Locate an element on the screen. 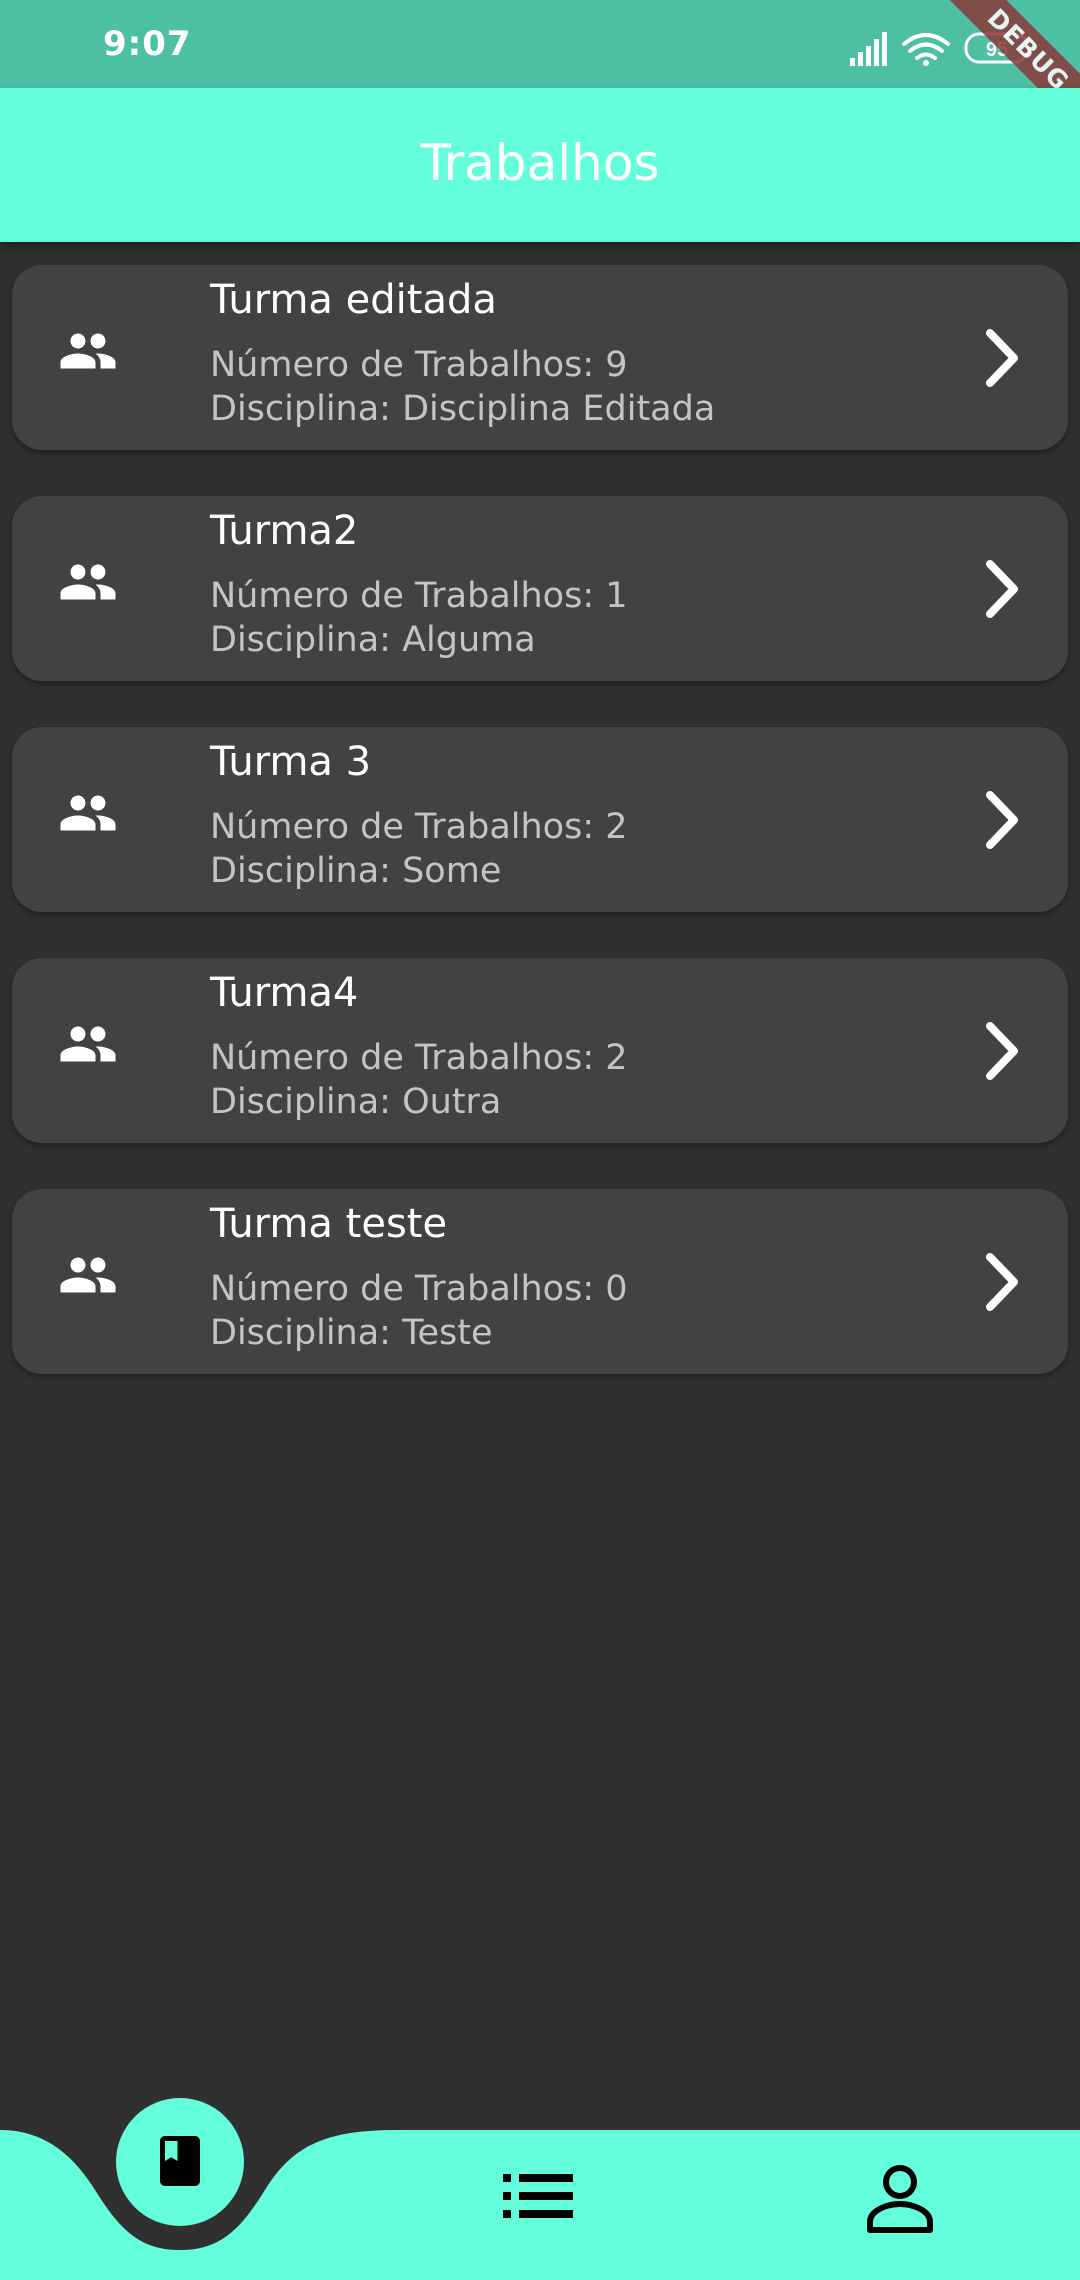 The height and width of the screenshot is (2280, 1080). status-bar: 9:07 95 DEBUG is located at coordinates (540, 71).